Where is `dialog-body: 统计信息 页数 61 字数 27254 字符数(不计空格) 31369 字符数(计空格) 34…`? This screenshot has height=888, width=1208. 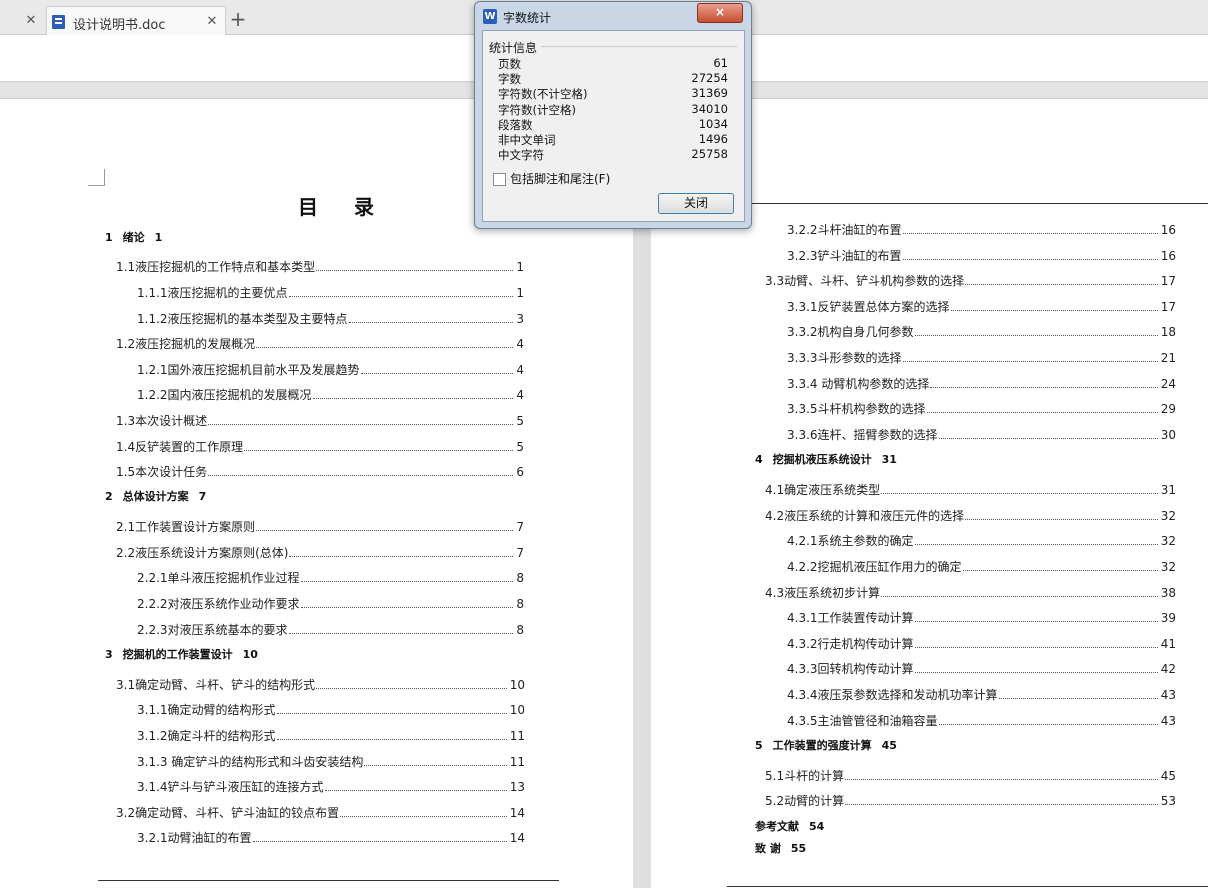 dialog-body: 统计信息 页数 61 字数 27254 字符数(不计空格) 31369 字符数(计空格) 34… is located at coordinates (613, 126).